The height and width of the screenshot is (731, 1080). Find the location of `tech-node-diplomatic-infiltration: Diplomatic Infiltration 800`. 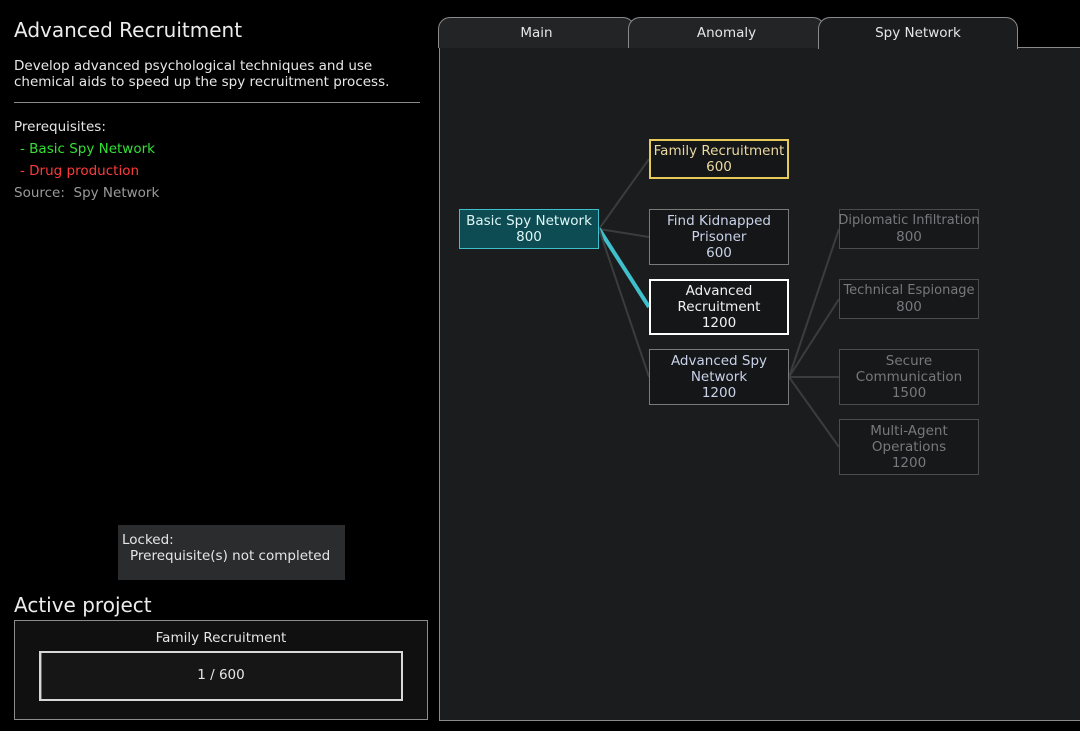

tech-node-diplomatic-infiltration: Diplomatic Infiltration 800 is located at coordinates (909, 229).